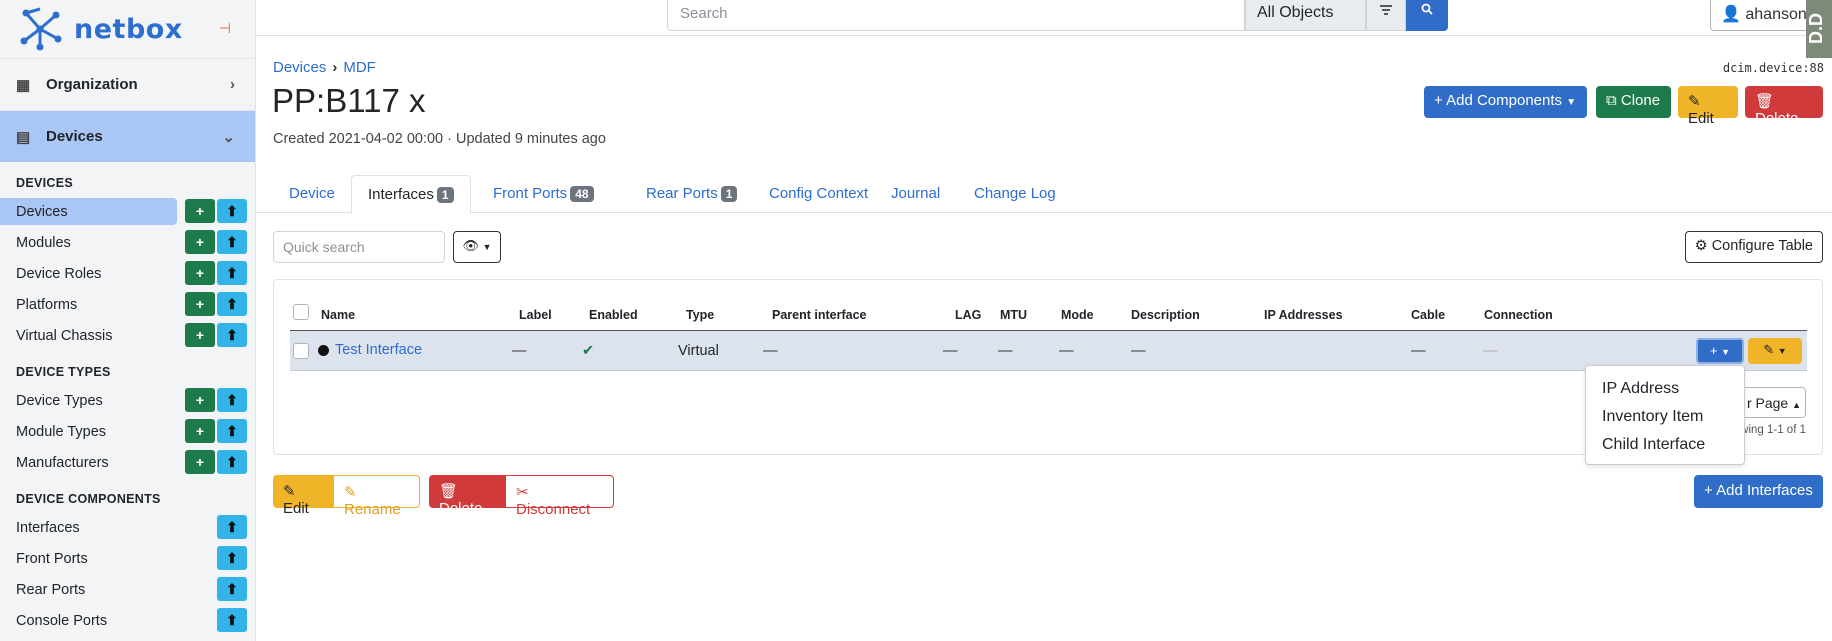  Describe the element at coordinates (303, 496) in the screenshot. I see `bulk-edit-button: ✎ Edit` at that location.